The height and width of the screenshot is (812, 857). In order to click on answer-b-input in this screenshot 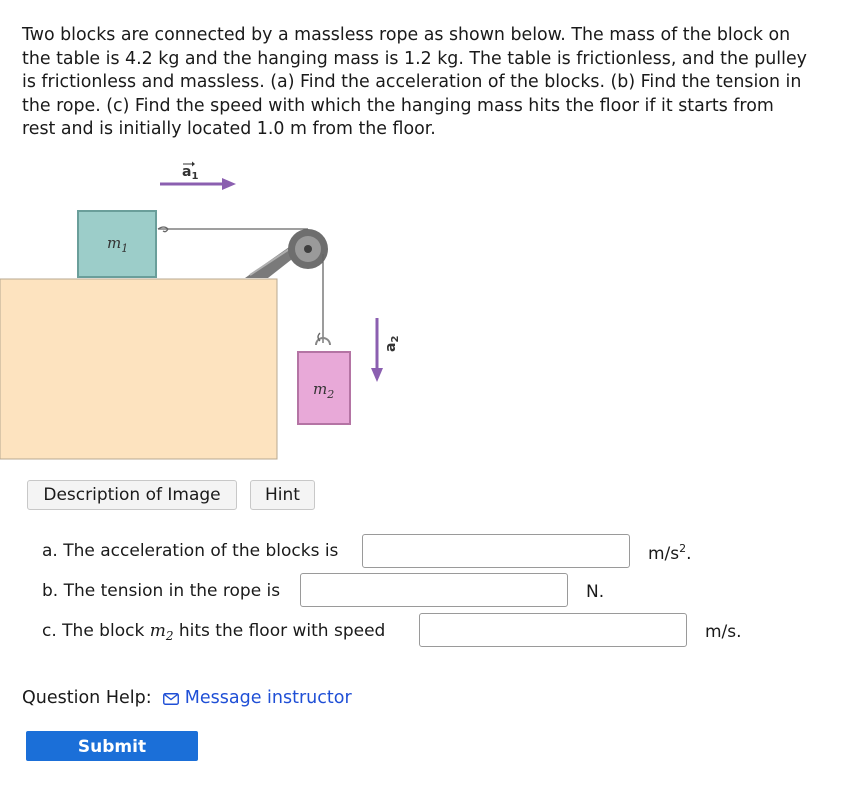, I will do `click(434, 590)`.